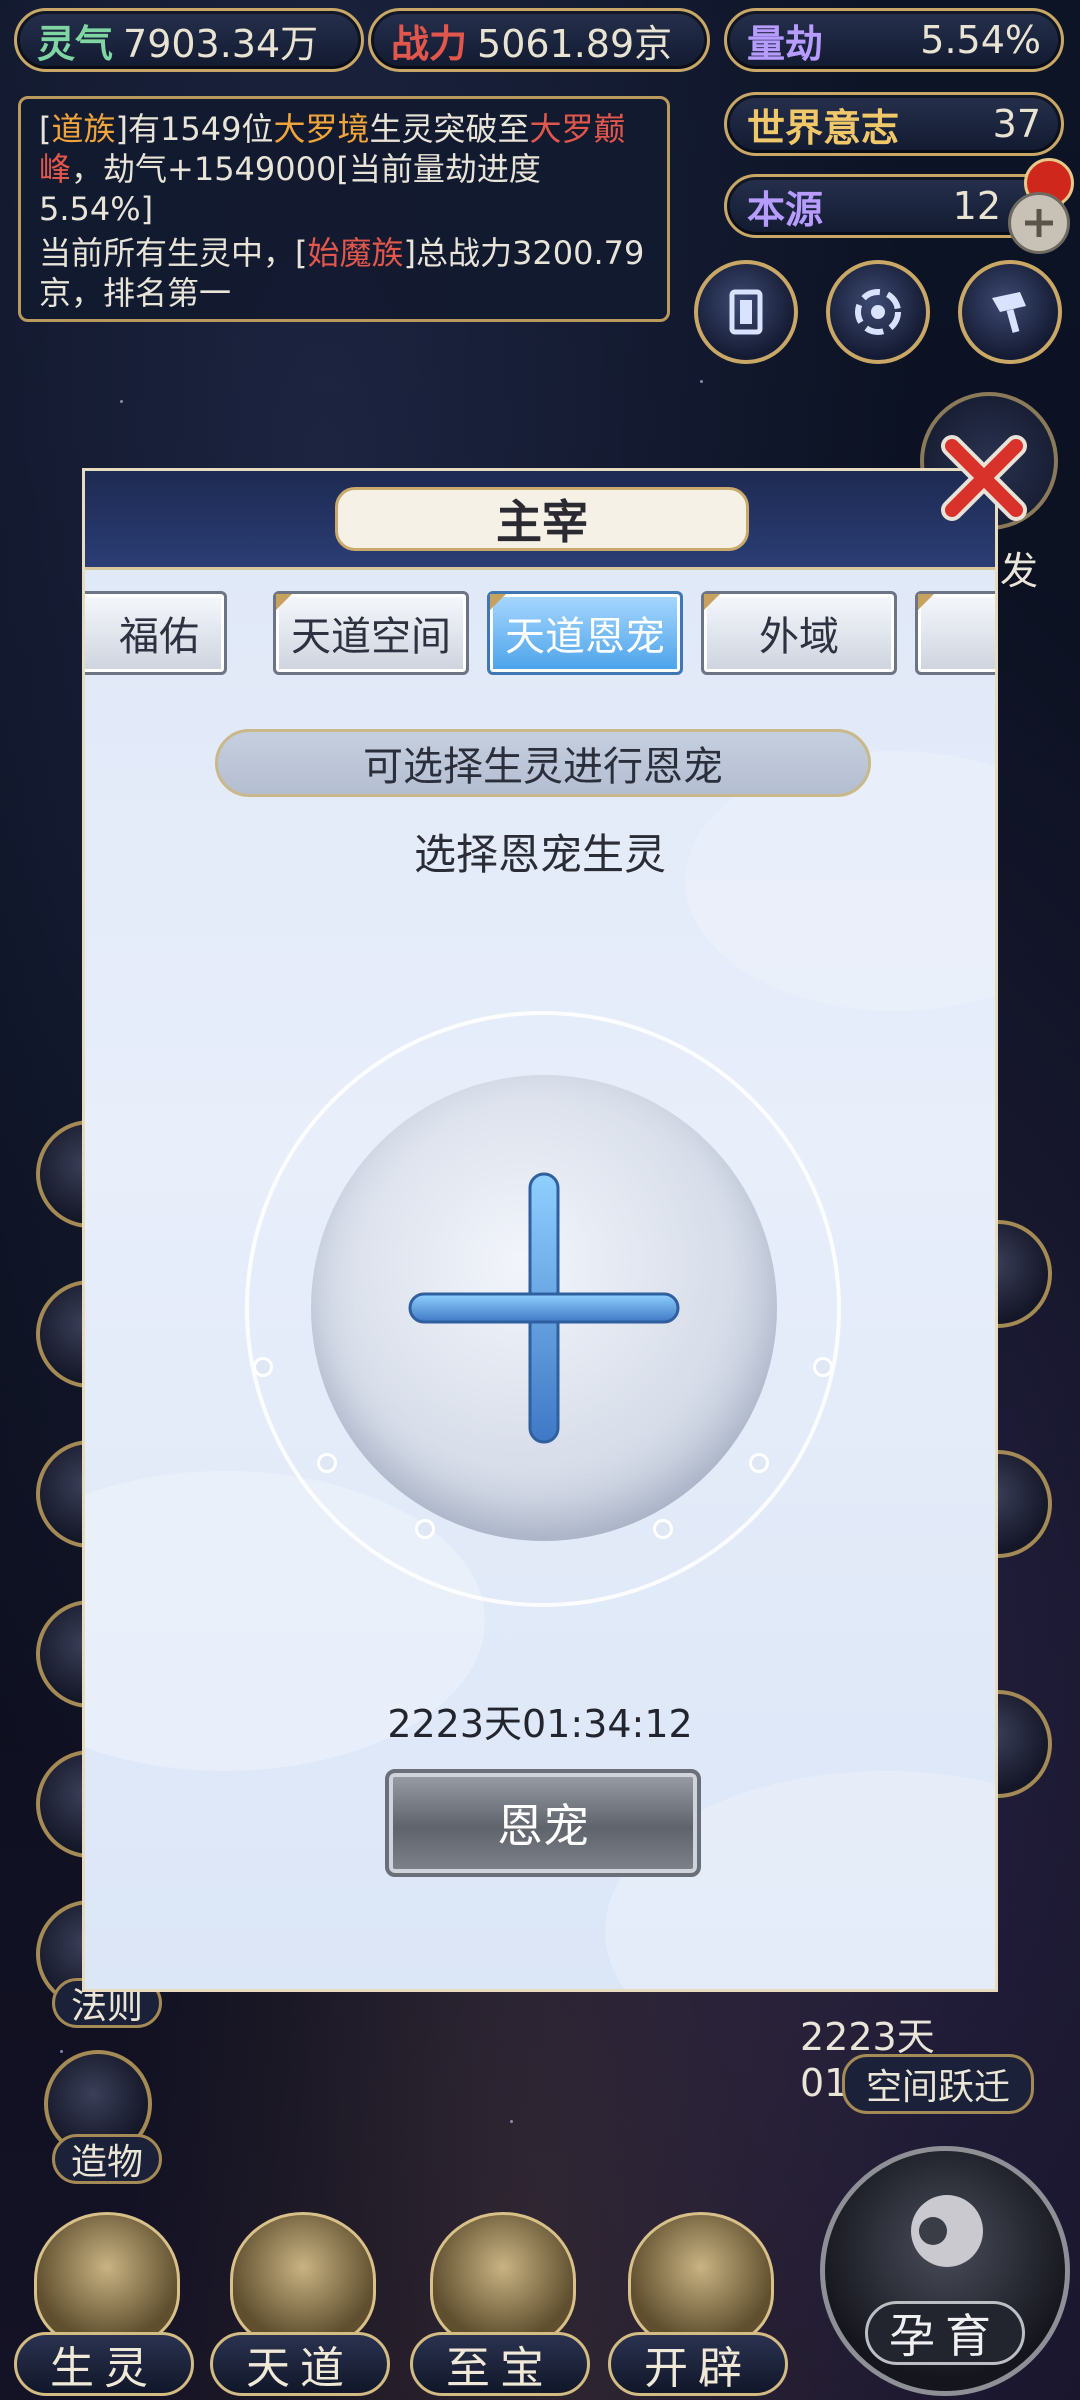 This screenshot has height=2400, width=1080. What do you see at coordinates (698, 2364) in the screenshot?
I see `nav-kaipi-label: 开辟` at bounding box center [698, 2364].